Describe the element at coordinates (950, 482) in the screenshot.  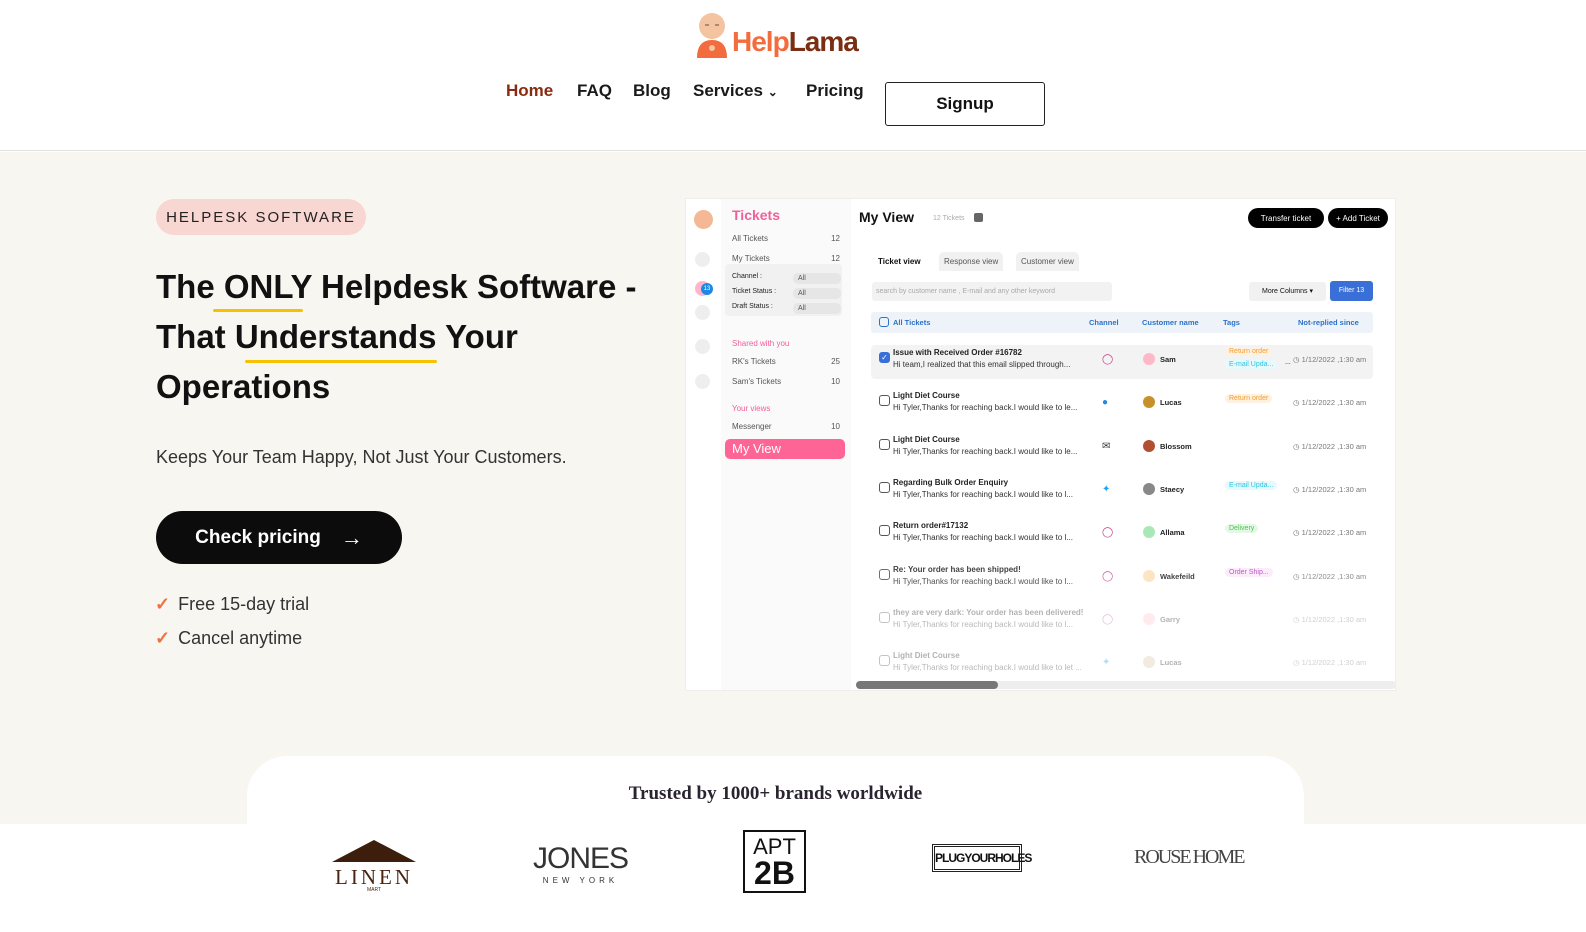
I see `ticket-title: Regarding Bulk Order Enquiry` at that location.